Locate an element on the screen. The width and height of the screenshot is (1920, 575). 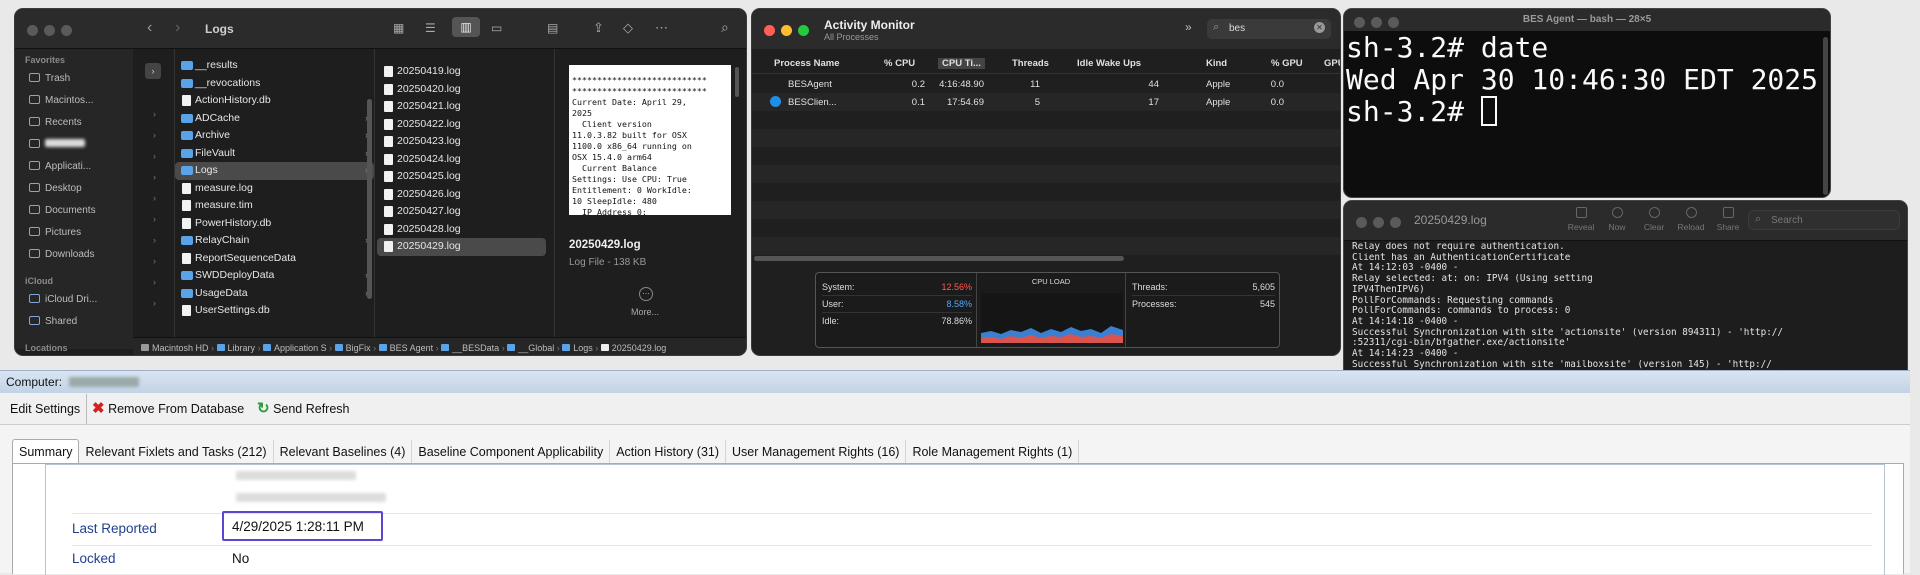
sidebar-item-shared: Shared is located at coordinates (74, 322).